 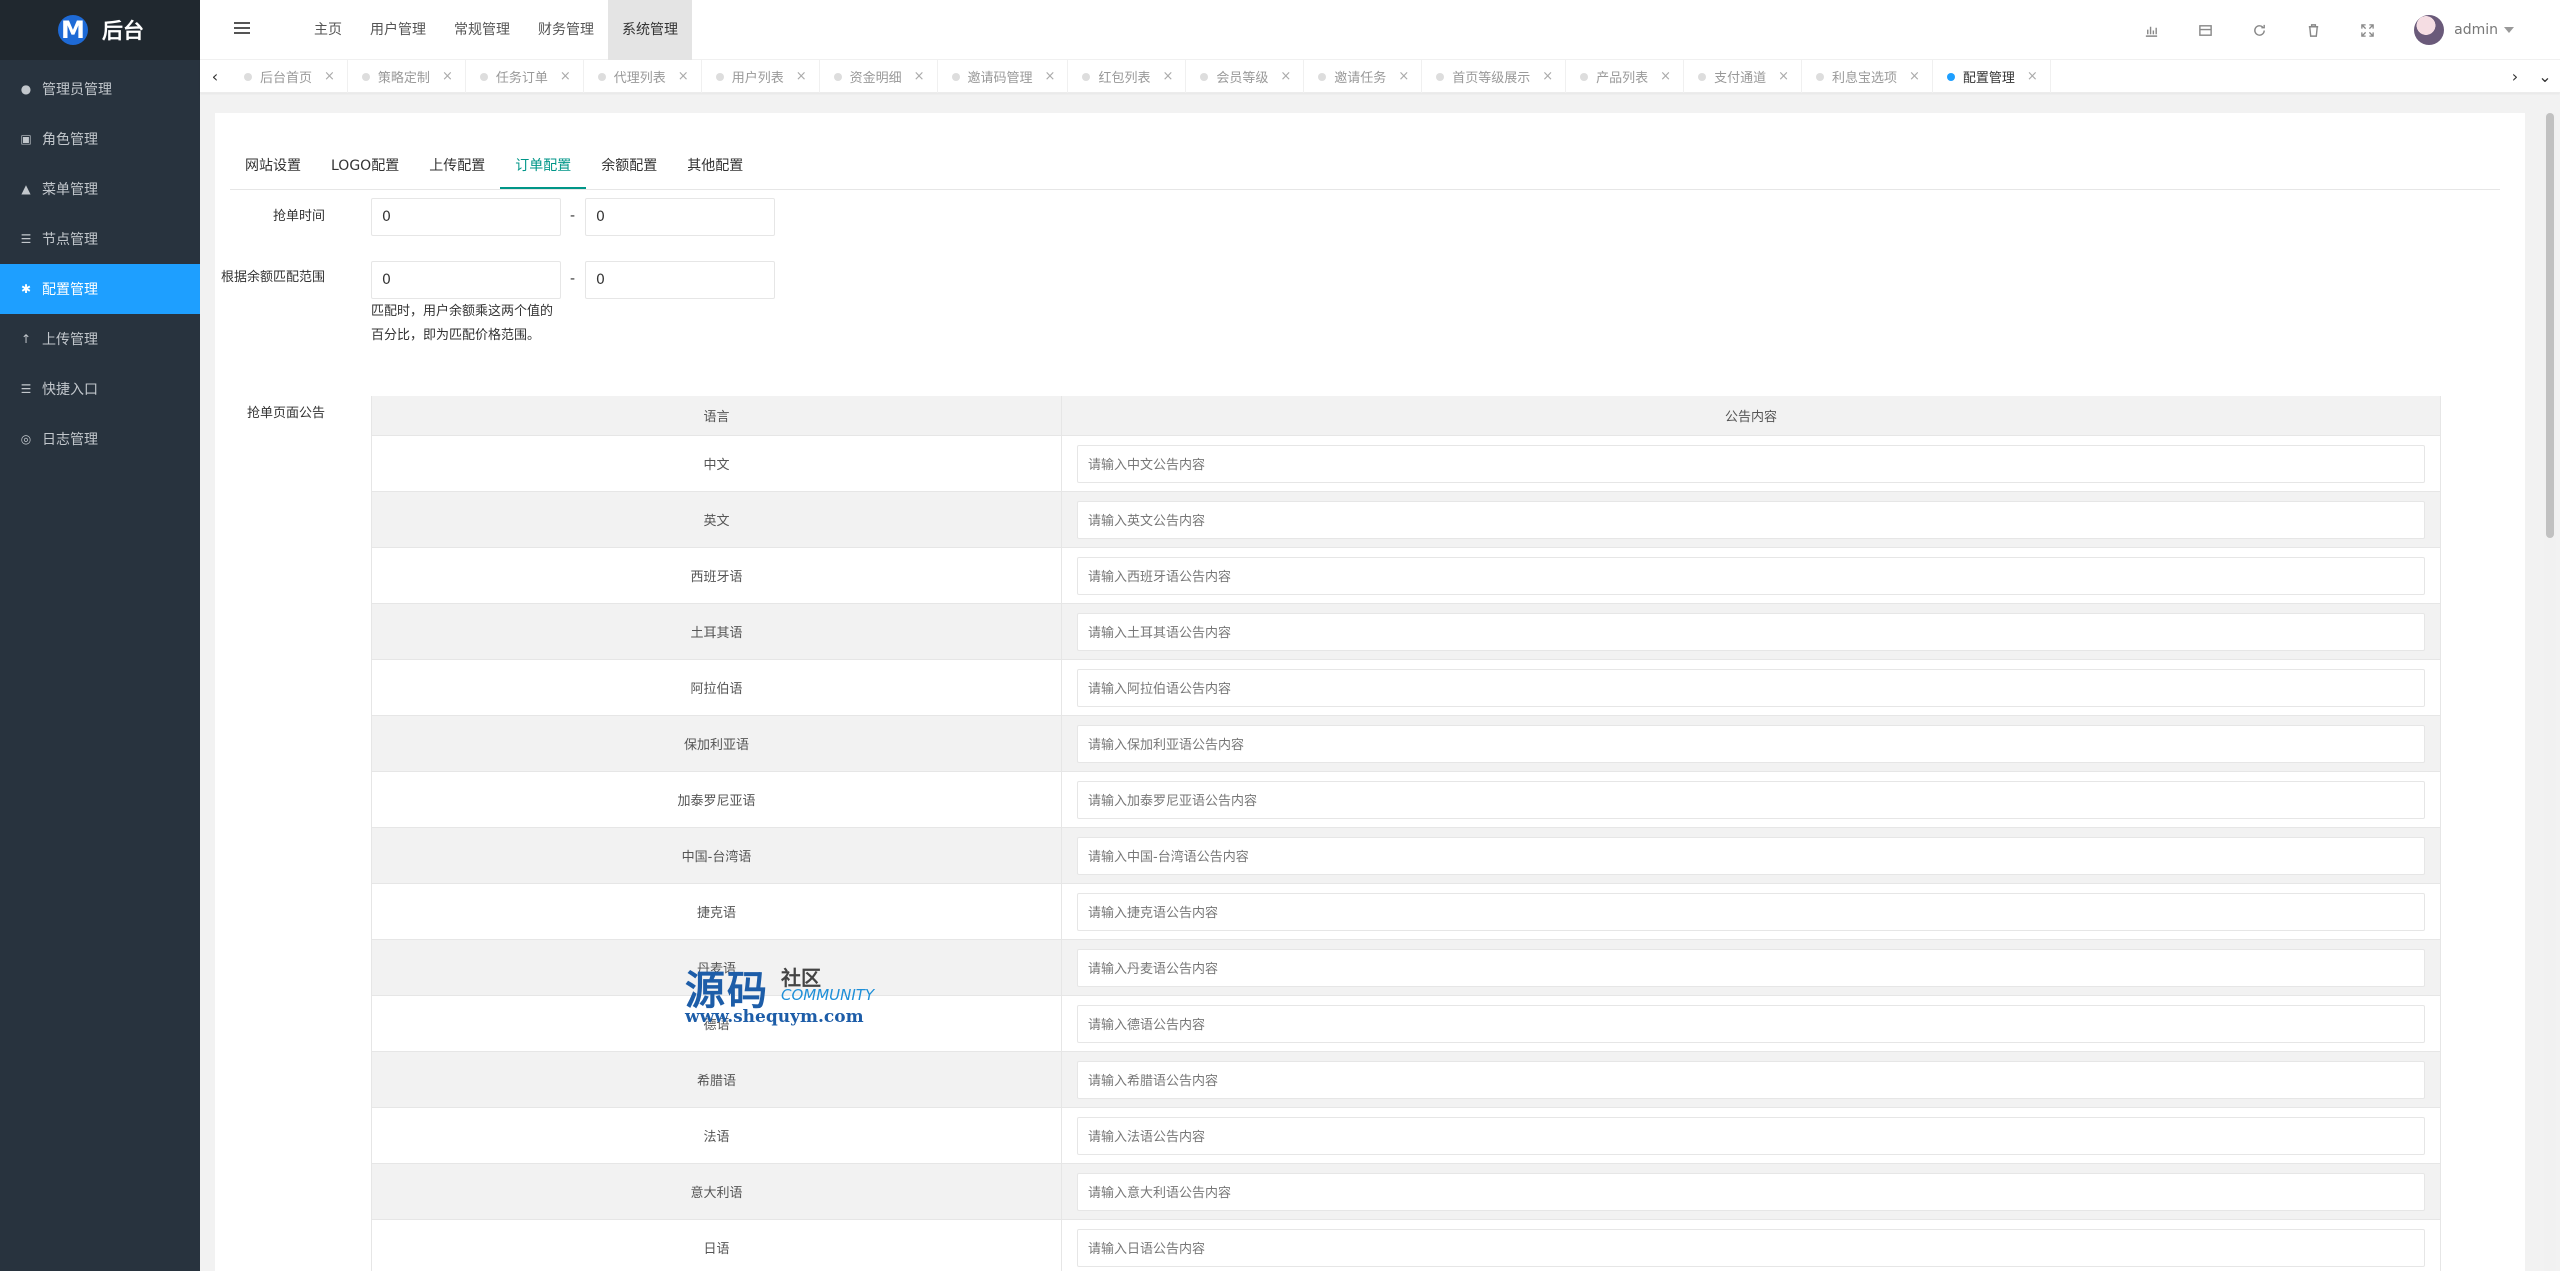 I want to click on table-row: 加泰罗尼亚语 请输入加泰罗尼亚语公告内容, so click(x=1406, y=800).